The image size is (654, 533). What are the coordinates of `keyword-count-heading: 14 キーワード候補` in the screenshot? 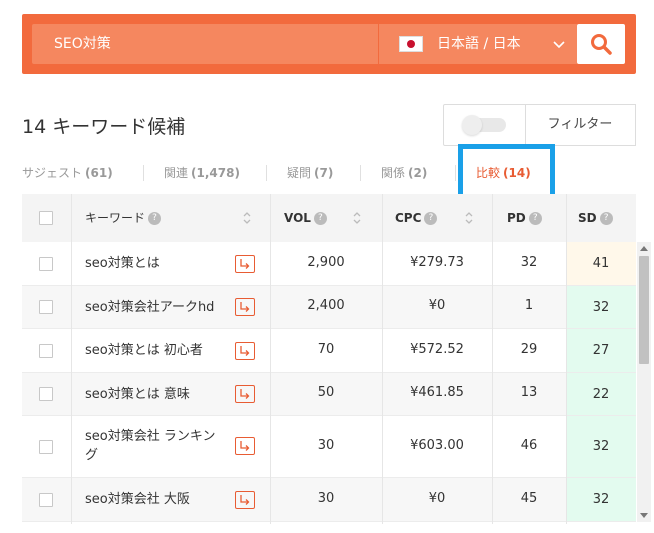 It's located at (104, 127).